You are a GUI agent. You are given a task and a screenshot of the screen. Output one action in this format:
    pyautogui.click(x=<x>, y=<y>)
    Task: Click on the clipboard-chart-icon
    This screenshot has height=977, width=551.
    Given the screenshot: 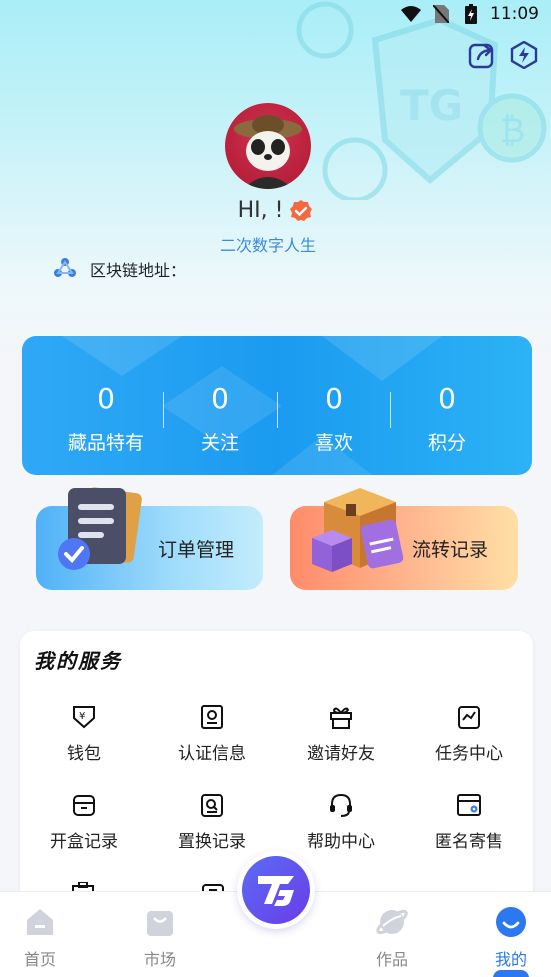 What is the action you would take?
    pyautogui.click(x=469, y=717)
    